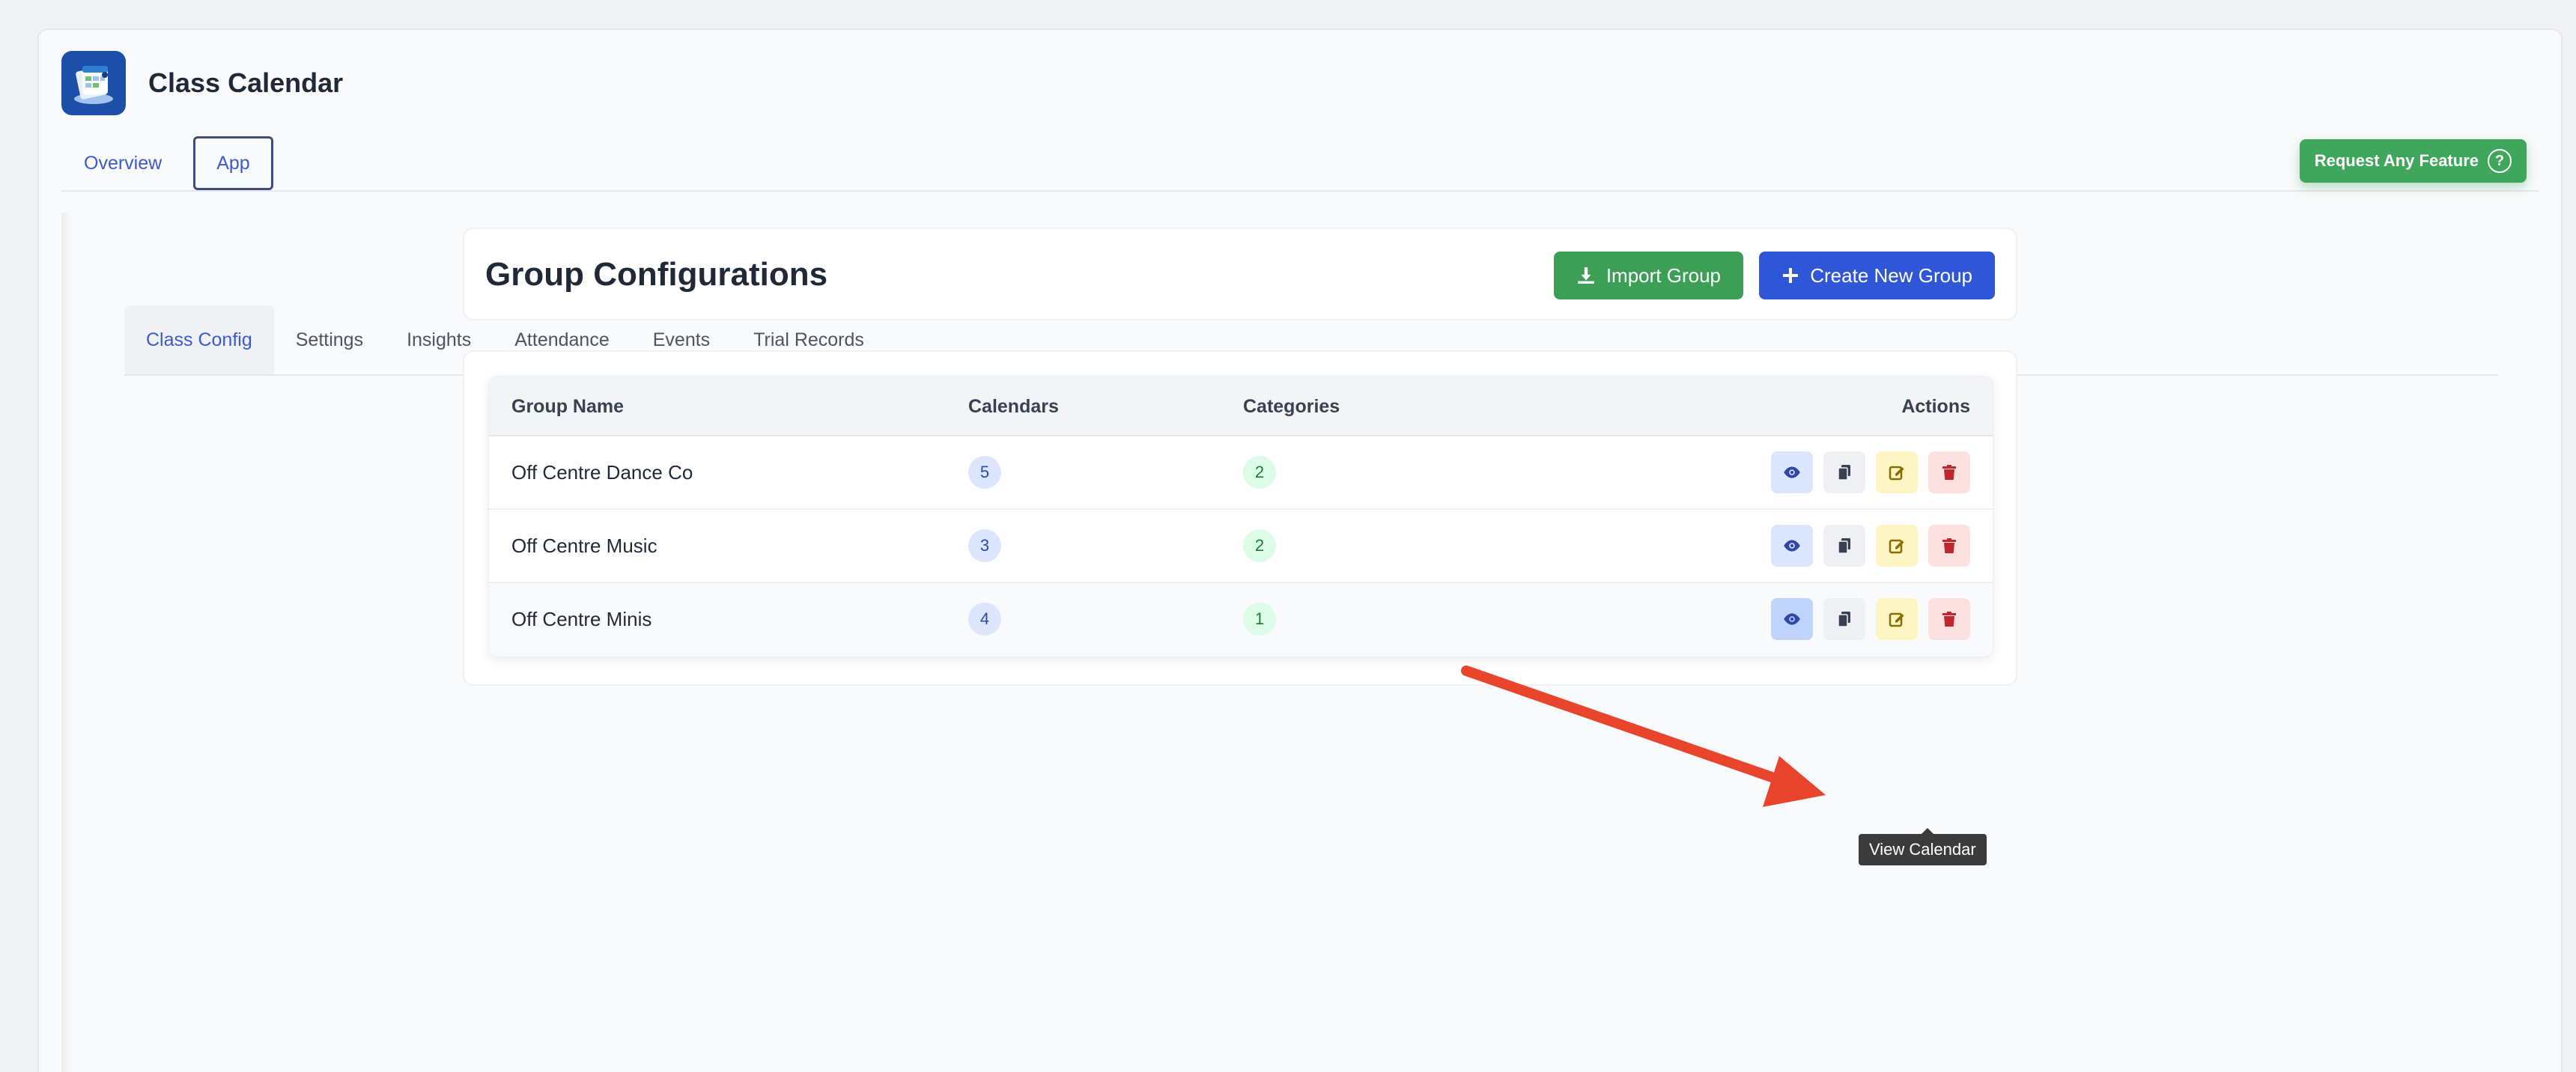 The image size is (2576, 1072). What do you see at coordinates (2396, 160) in the screenshot?
I see `request-feature-label: Request Any Feature` at bounding box center [2396, 160].